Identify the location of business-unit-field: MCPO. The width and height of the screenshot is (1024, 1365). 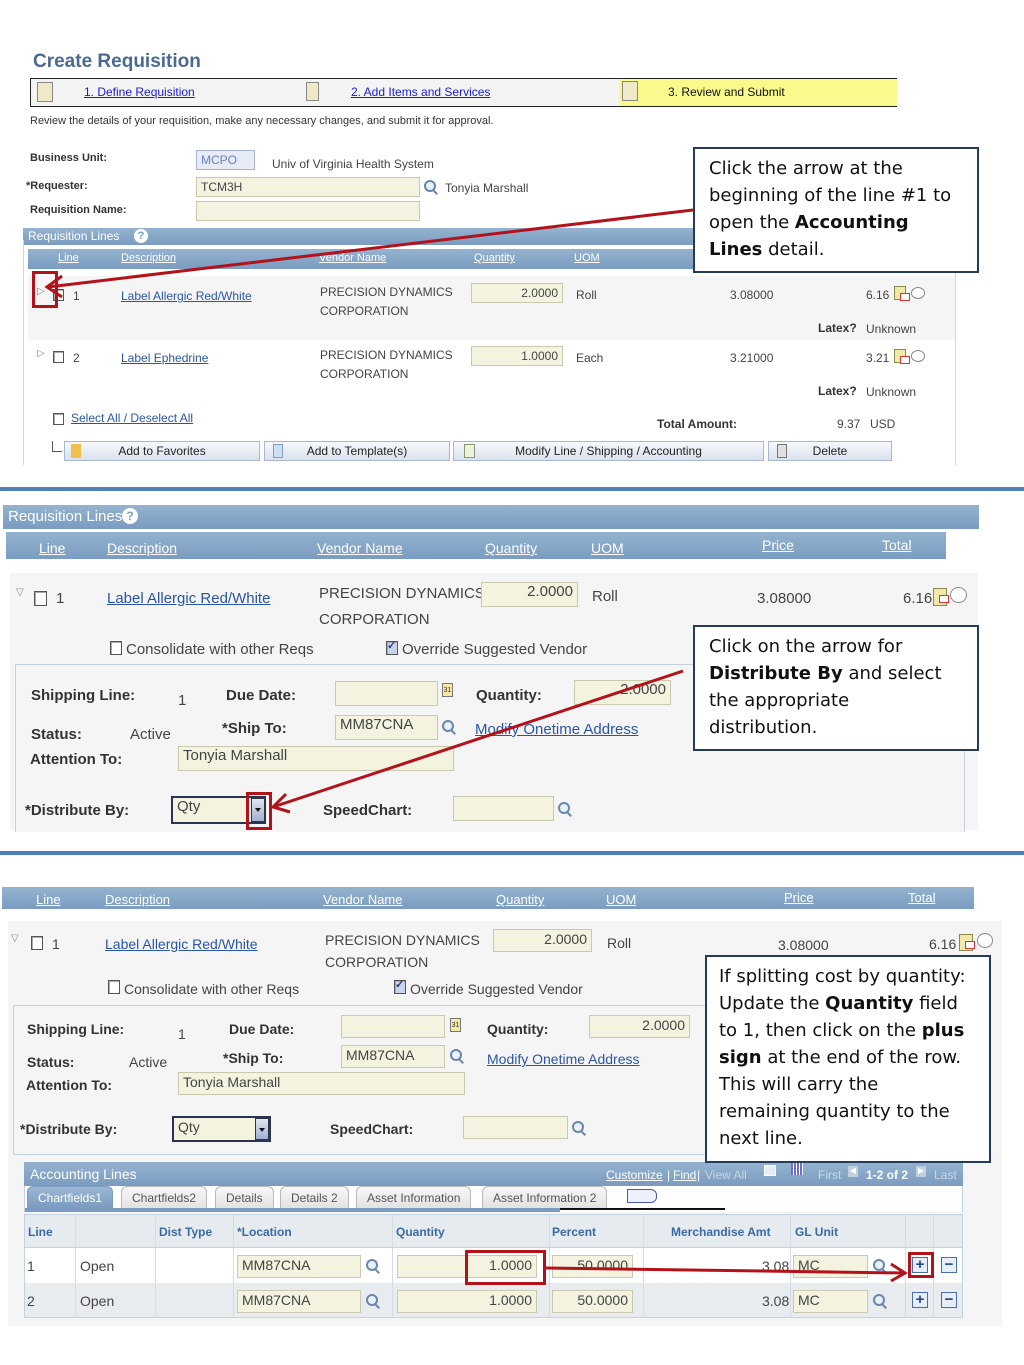
(225, 160).